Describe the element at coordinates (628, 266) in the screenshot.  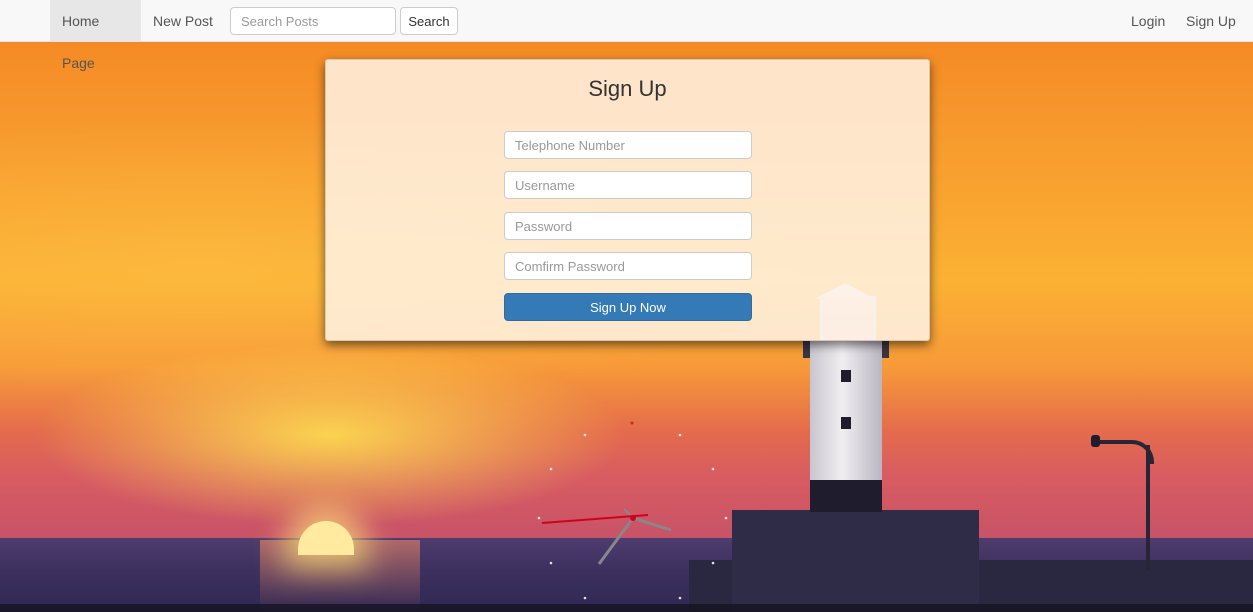
I see `confirm-password-field` at that location.